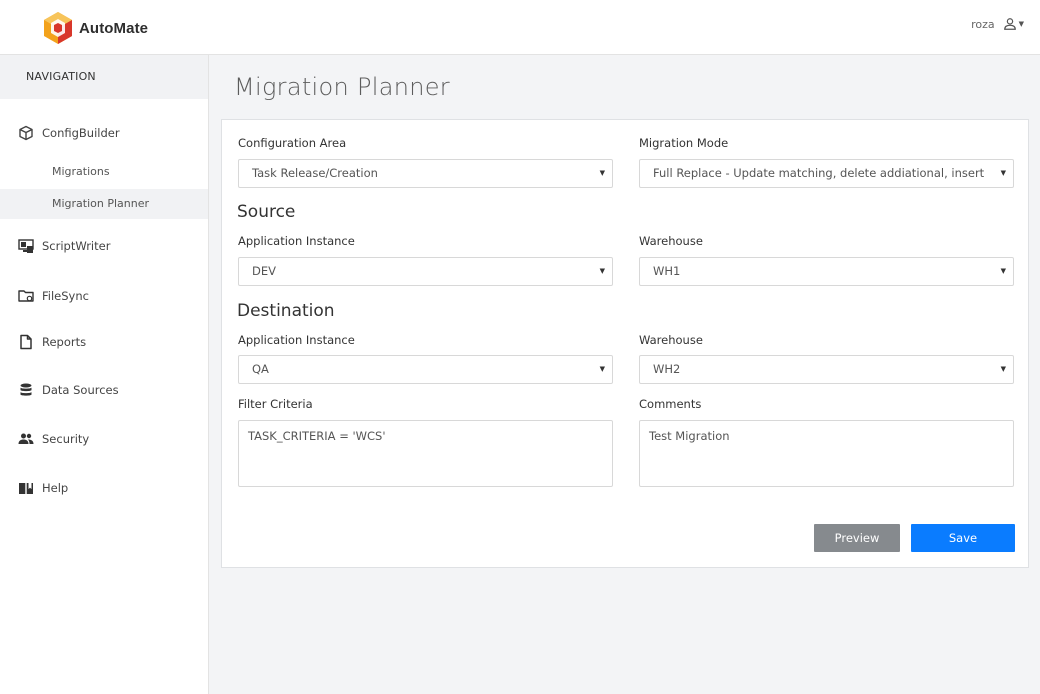 This screenshot has width=1040, height=694. Describe the element at coordinates (104, 172) in the screenshot. I see `sidebar-subitem-migrations: Migrations` at that location.